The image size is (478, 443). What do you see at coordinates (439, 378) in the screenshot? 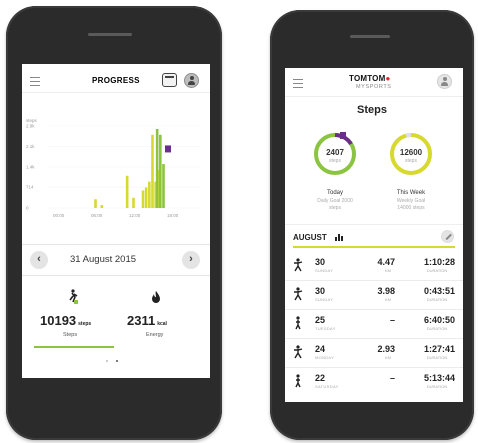
I see `activity-duration: 5:13:44` at bounding box center [439, 378].